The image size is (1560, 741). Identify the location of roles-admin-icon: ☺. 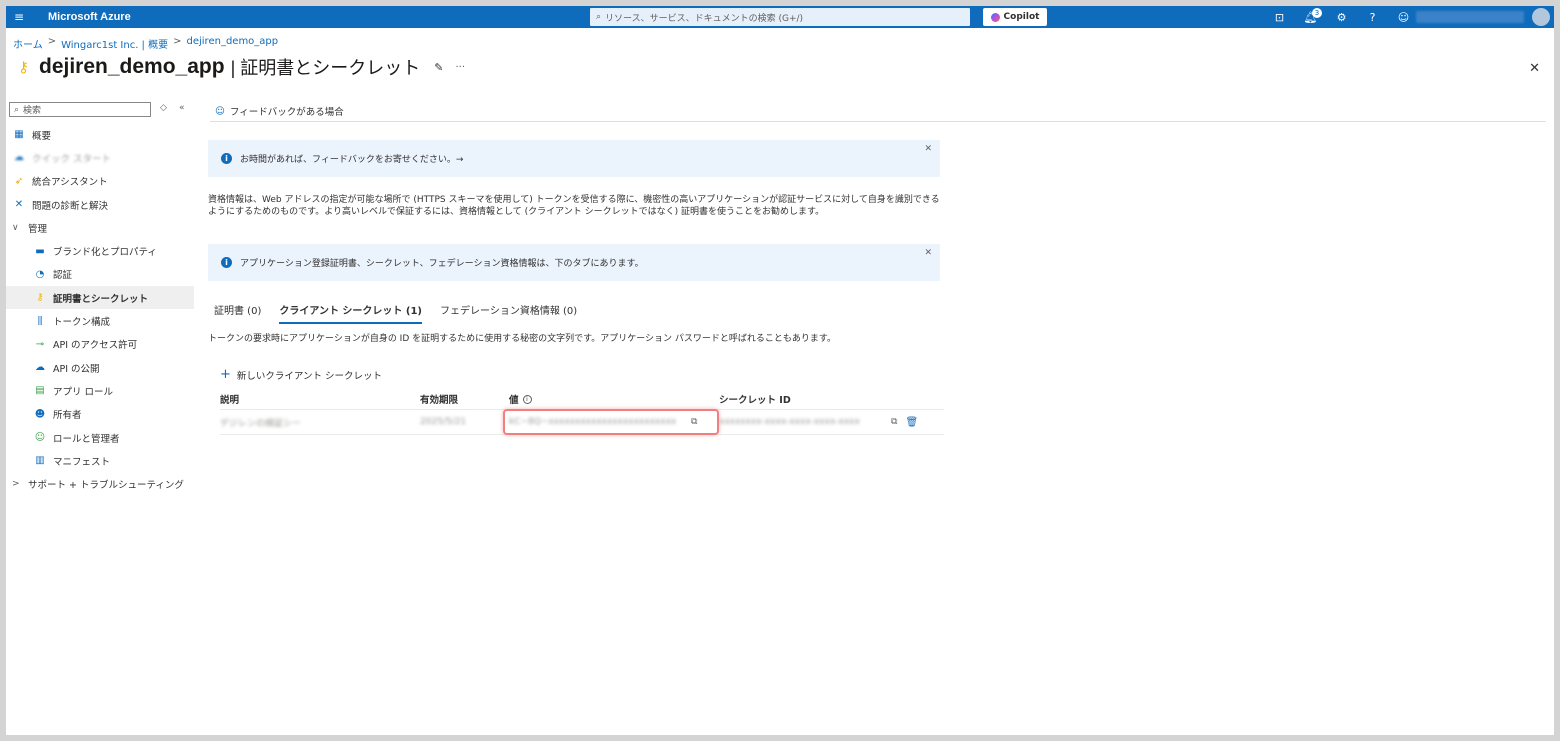
(40, 437).